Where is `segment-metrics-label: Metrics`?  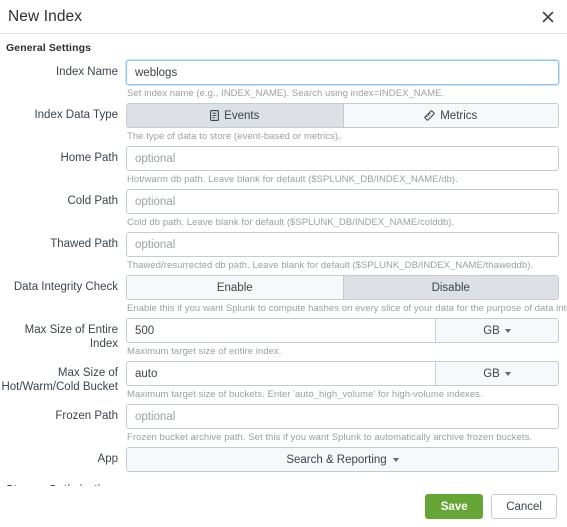 segment-metrics-label: Metrics is located at coordinates (459, 115).